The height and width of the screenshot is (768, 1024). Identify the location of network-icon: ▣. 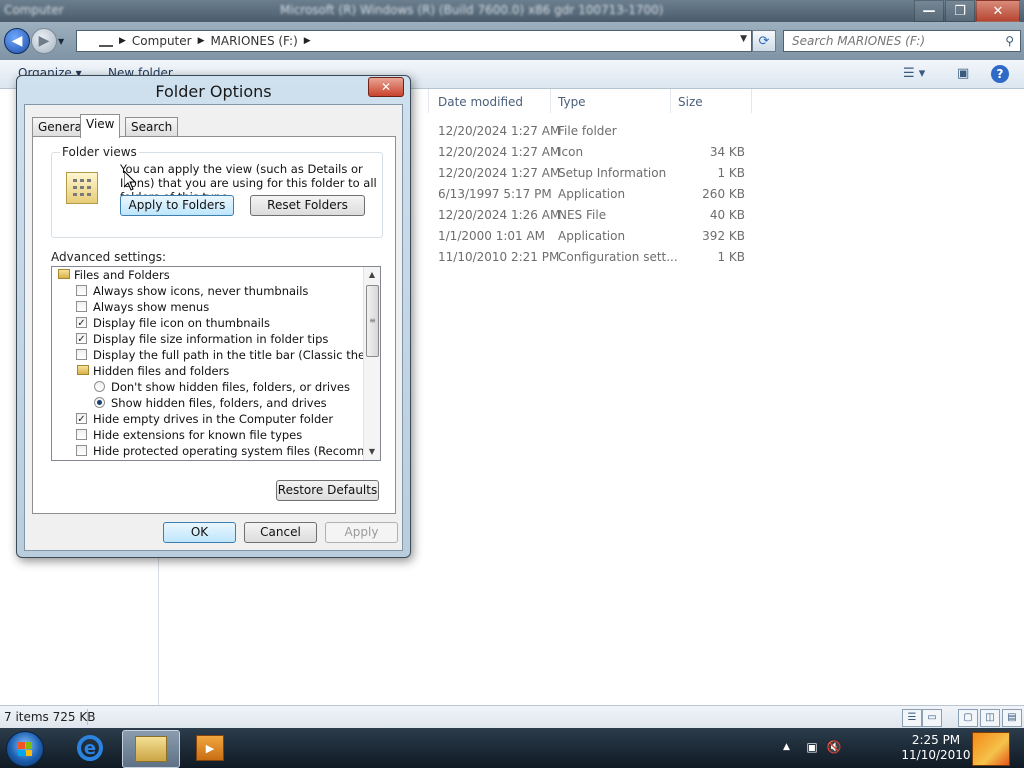
(812, 748).